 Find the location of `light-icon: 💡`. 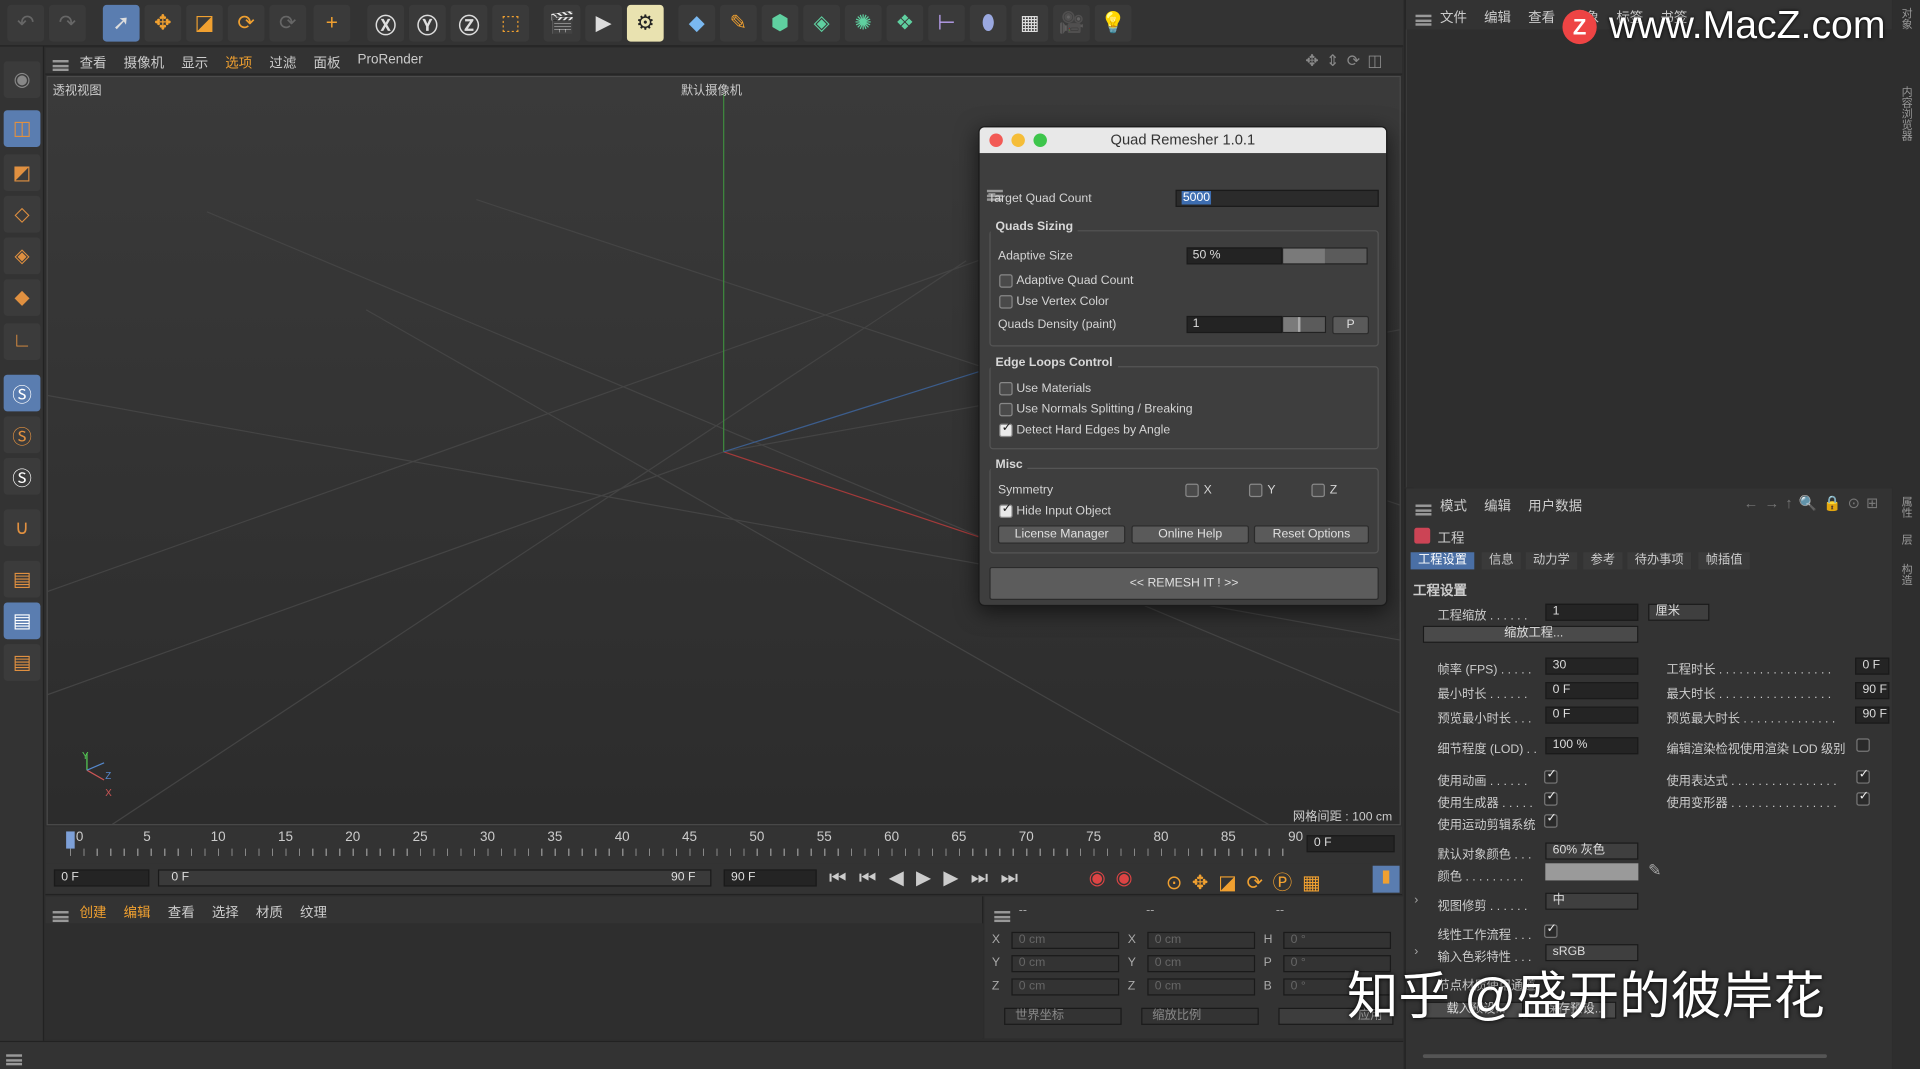

light-icon: 💡 is located at coordinates (1113, 23).